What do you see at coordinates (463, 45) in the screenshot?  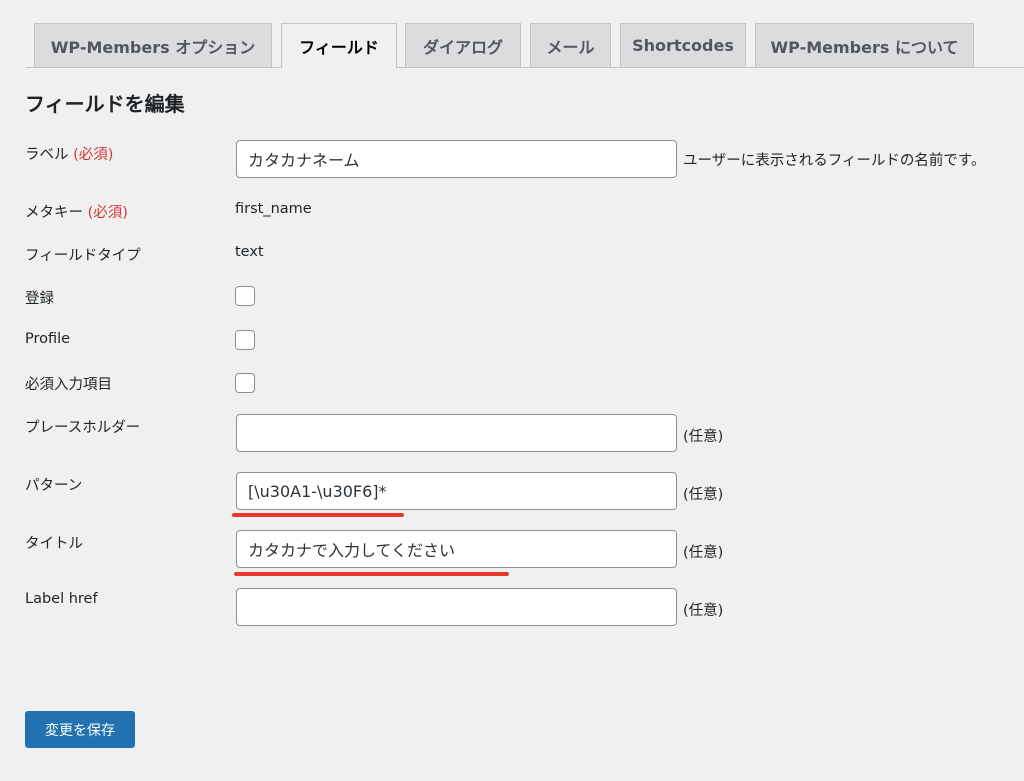 I see `tab-dialogs: ダイアログ` at bounding box center [463, 45].